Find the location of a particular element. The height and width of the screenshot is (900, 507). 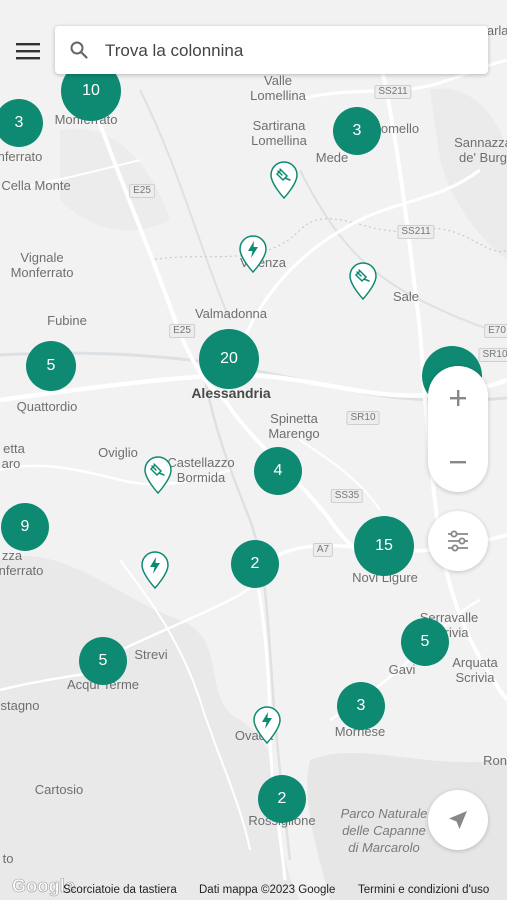

park-label: Parco Naturale is located at coordinates (384, 813).